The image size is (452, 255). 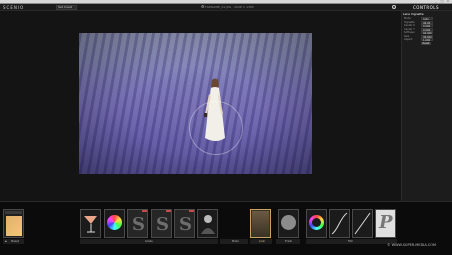 What do you see at coordinates (13, 223) in the screenshot?
I see `preset-preview` at bounding box center [13, 223].